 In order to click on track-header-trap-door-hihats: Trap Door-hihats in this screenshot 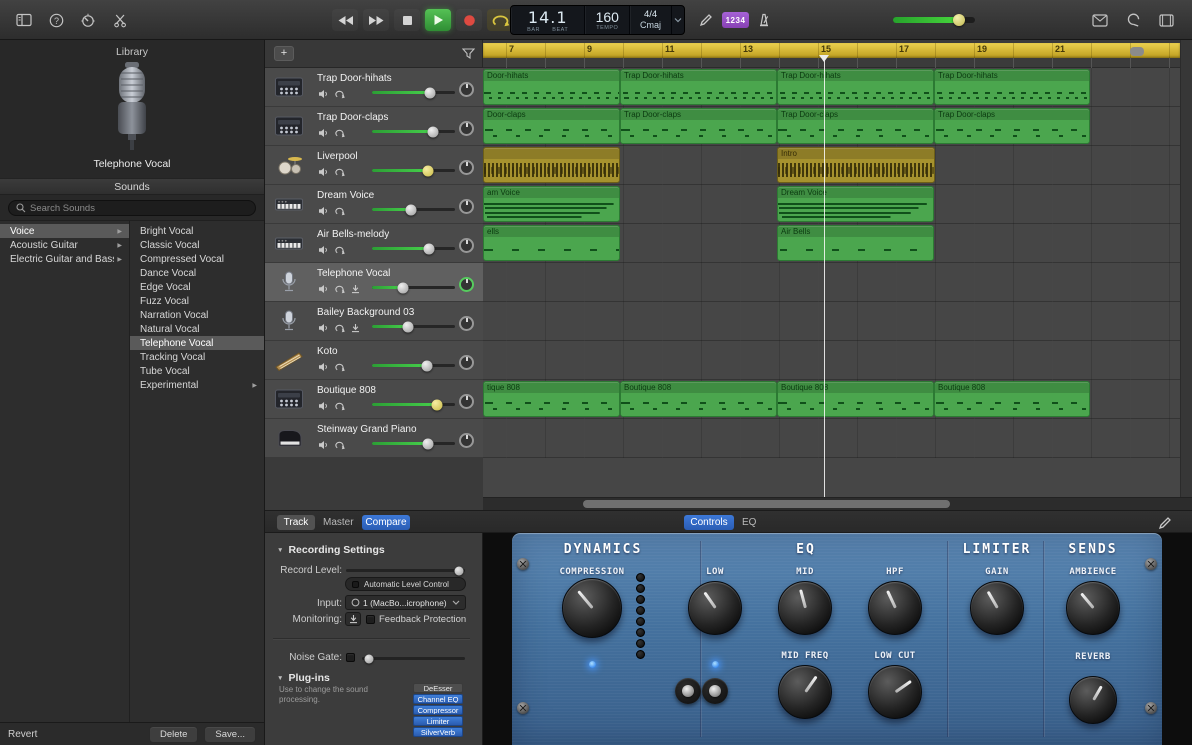, I will do `click(374, 87)`.